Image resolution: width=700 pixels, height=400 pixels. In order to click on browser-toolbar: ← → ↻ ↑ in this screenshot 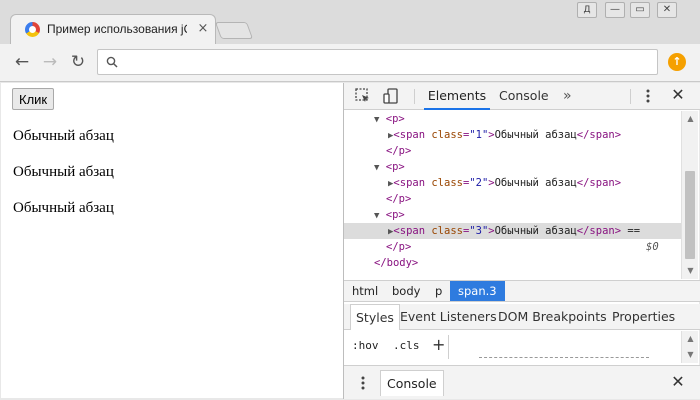, I will do `click(350, 63)`.